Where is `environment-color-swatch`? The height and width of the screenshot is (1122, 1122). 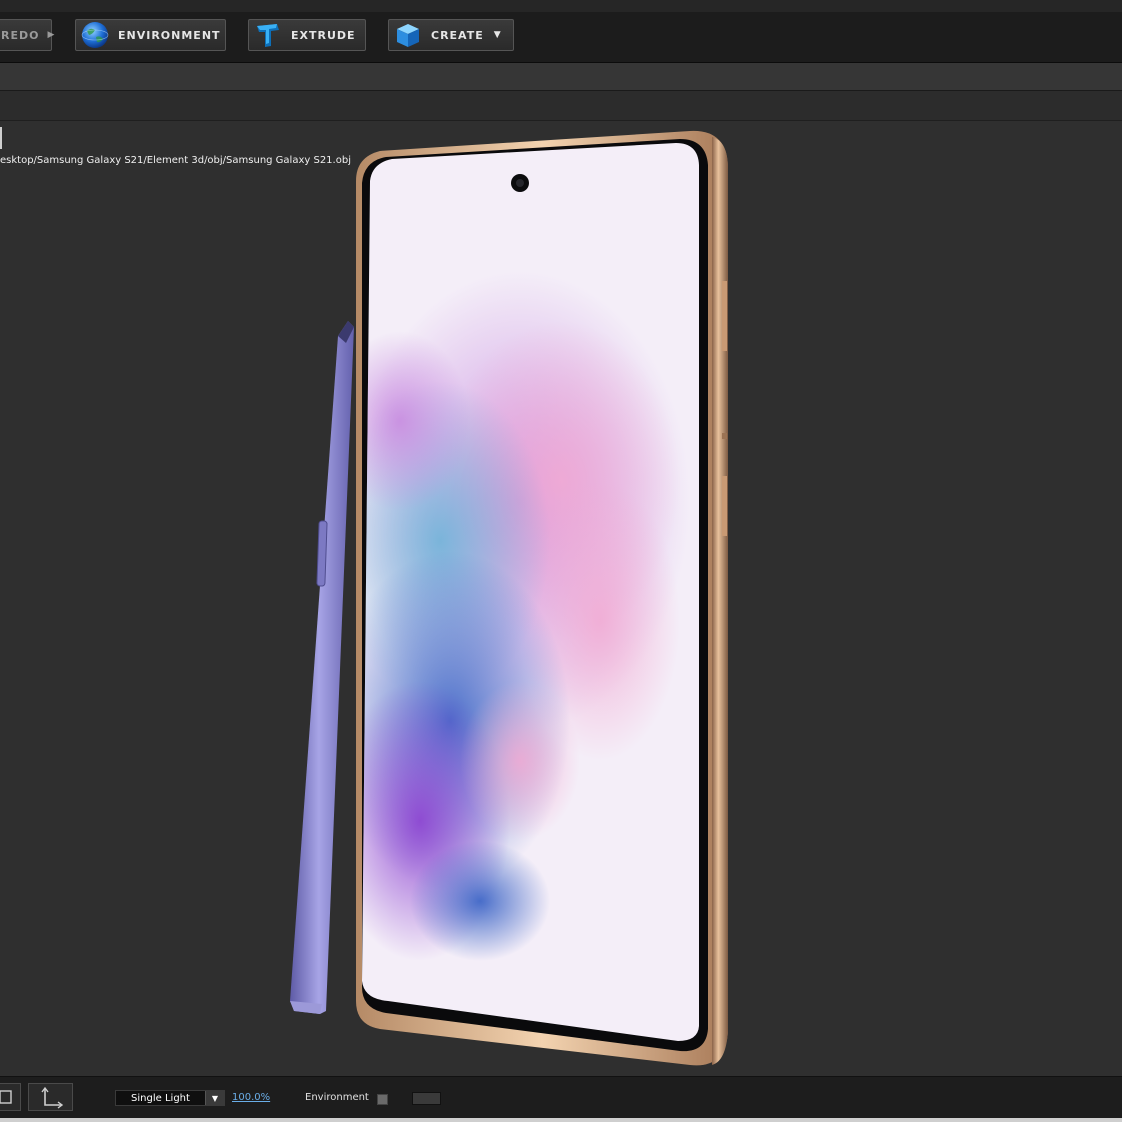
environment-color-swatch is located at coordinates (426, 1098).